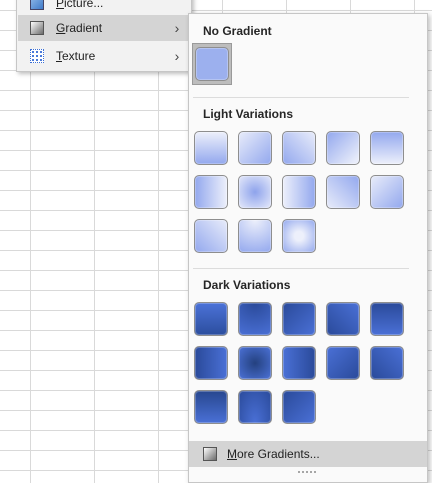 The height and width of the screenshot is (483, 432). What do you see at coordinates (37, 5) in the screenshot?
I see `picture-icon` at bounding box center [37, 5].